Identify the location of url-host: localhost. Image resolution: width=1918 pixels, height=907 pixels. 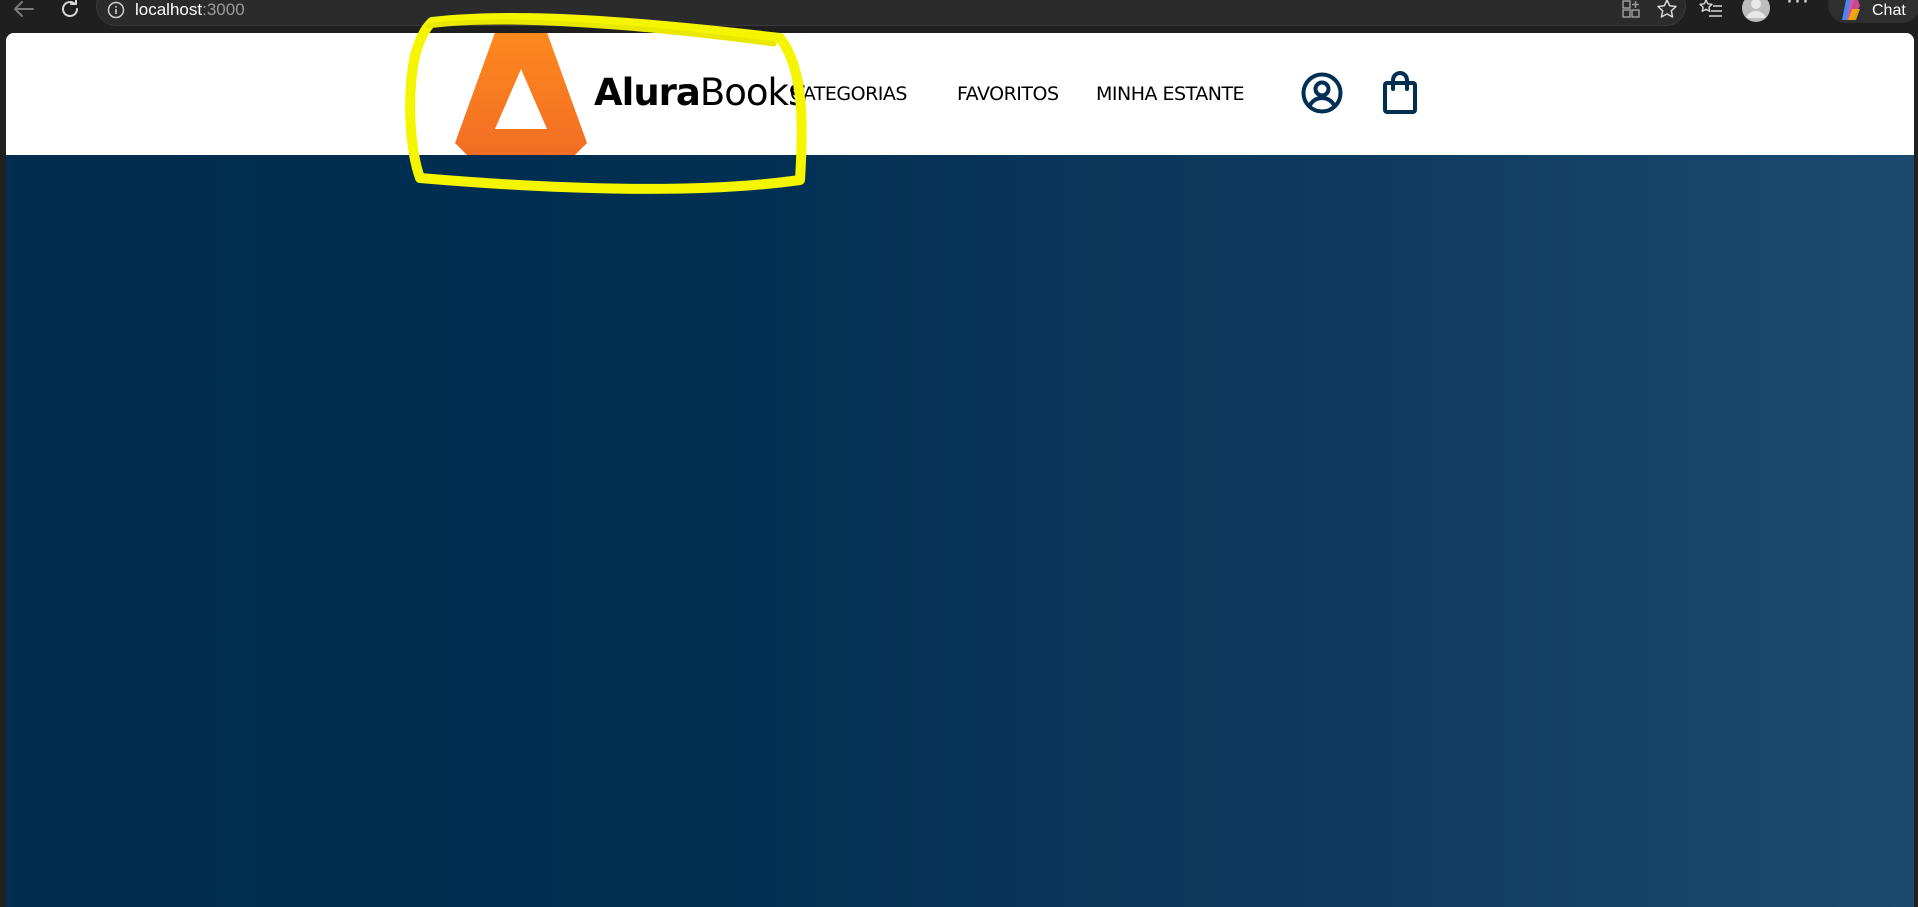
(169, 9).